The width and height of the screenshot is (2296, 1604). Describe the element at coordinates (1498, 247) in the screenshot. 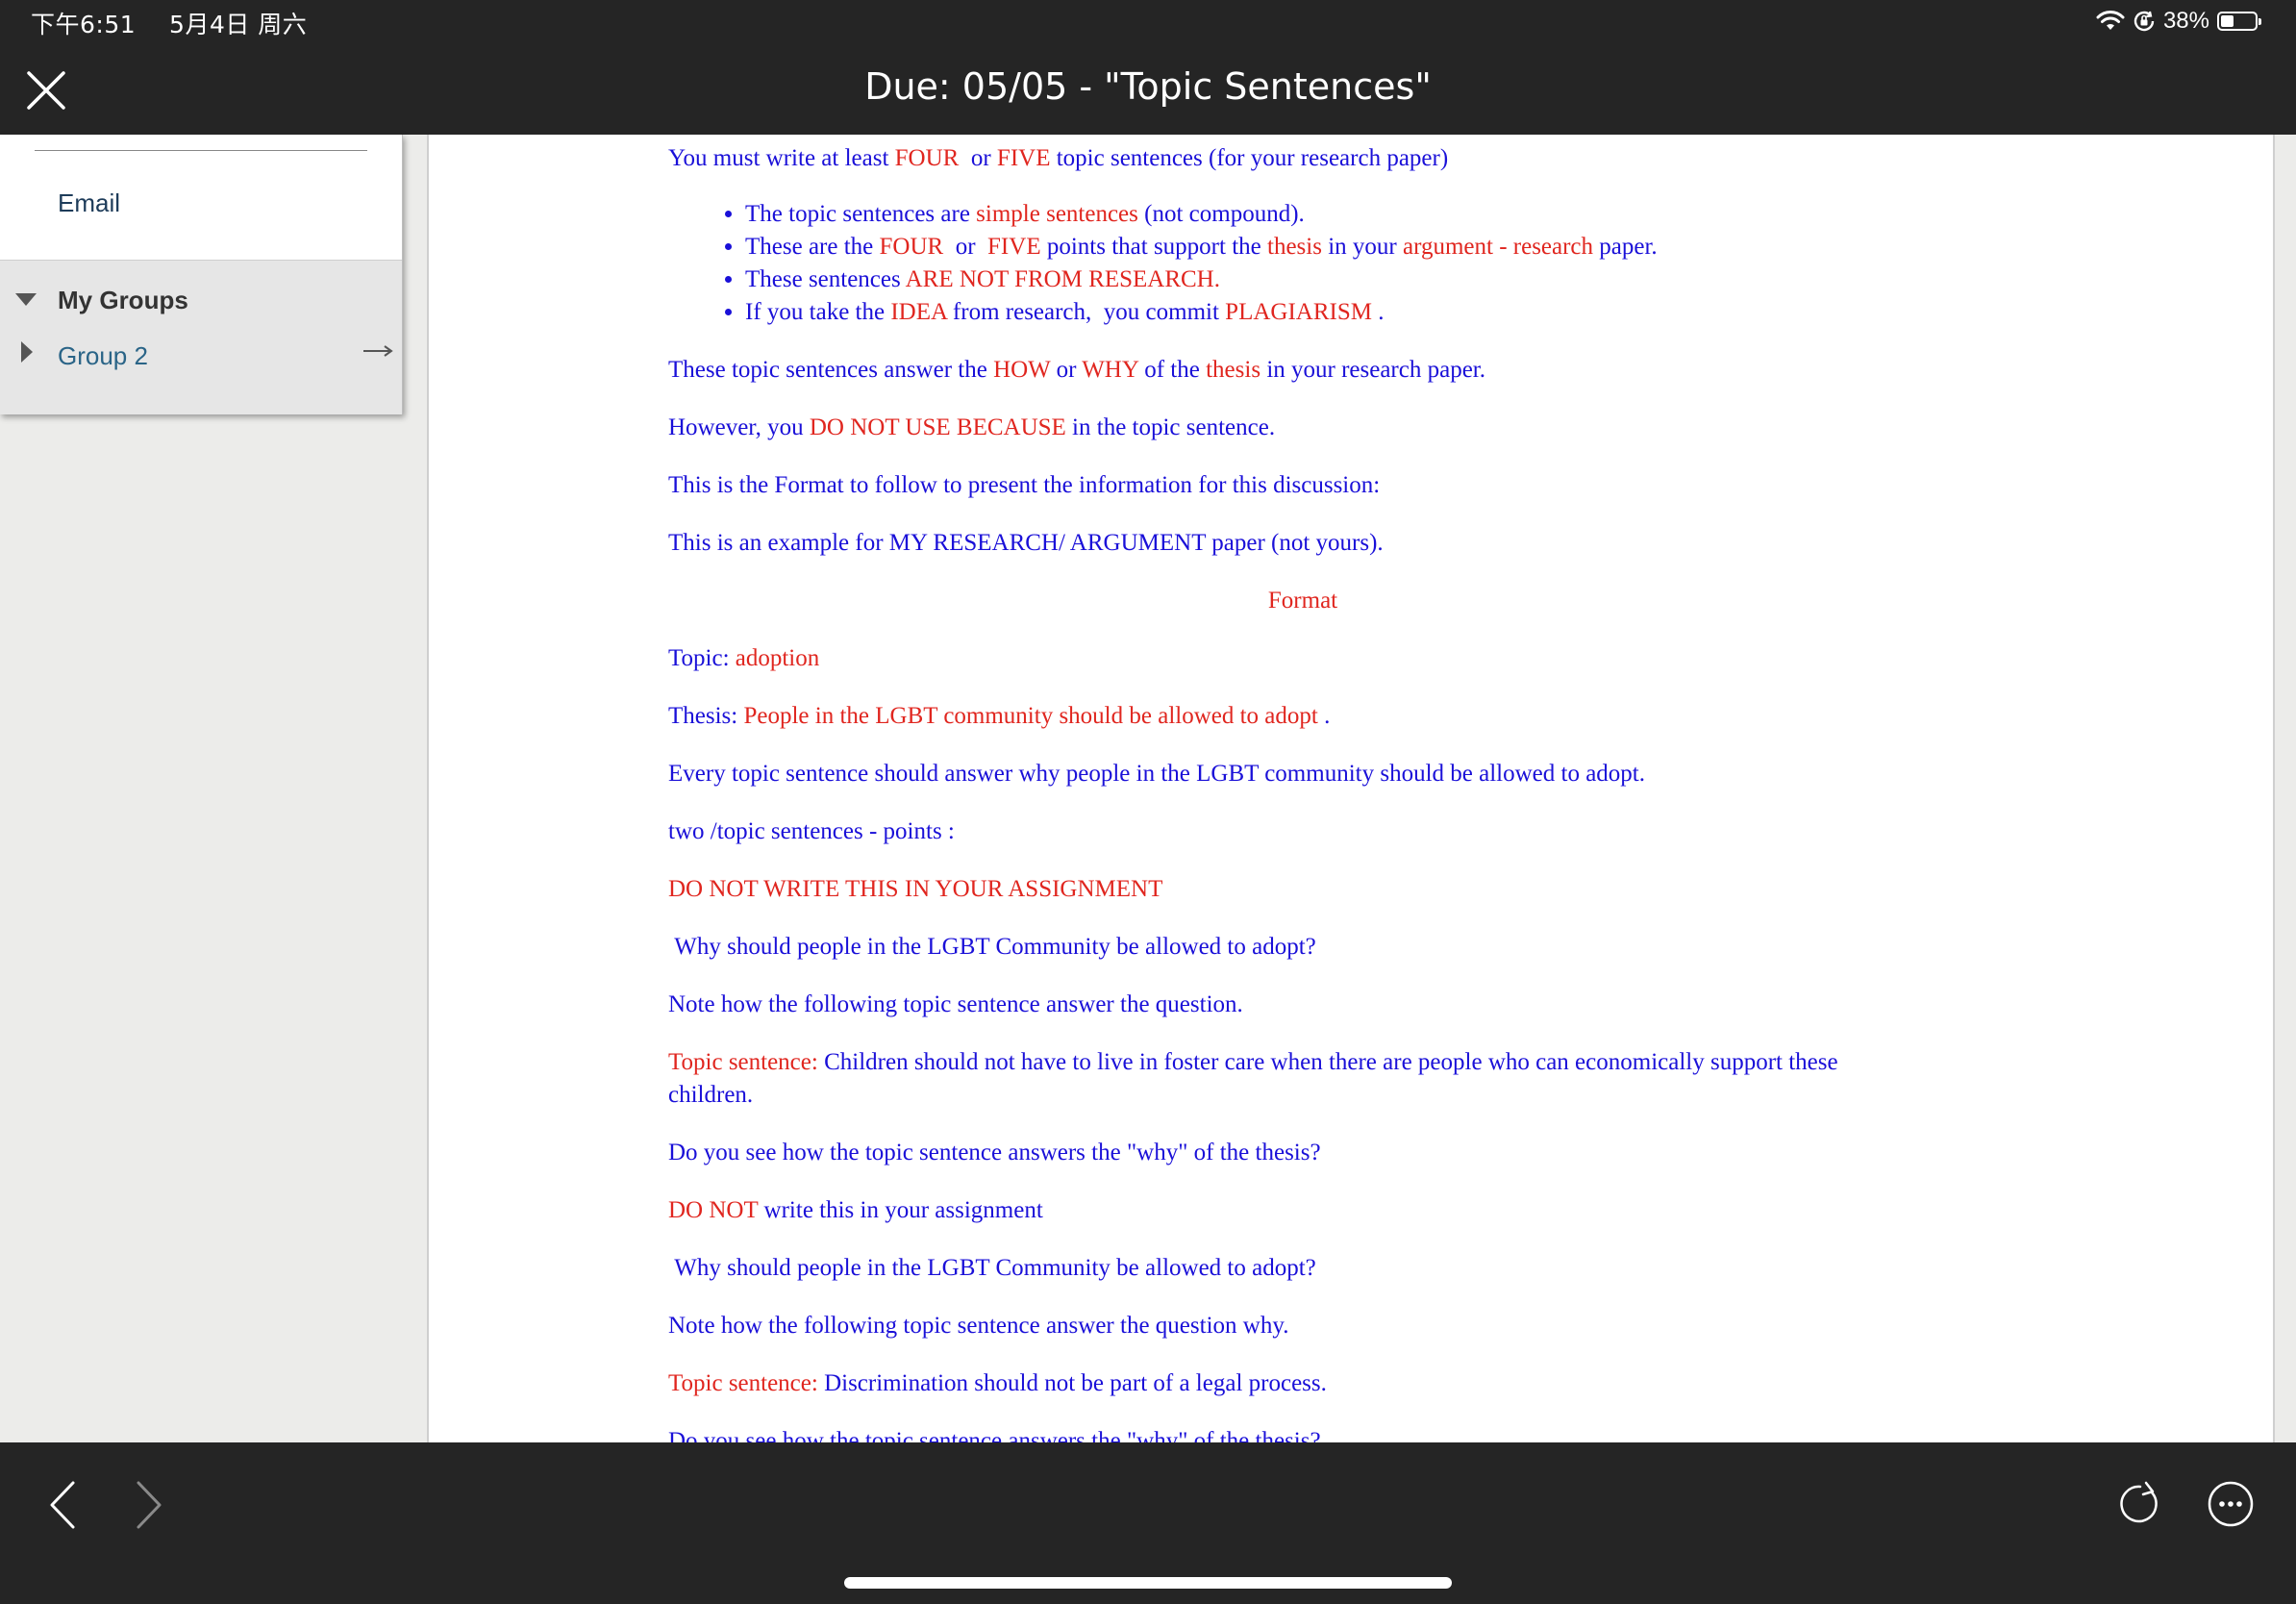

I see `text-run: argument - research` at that location.